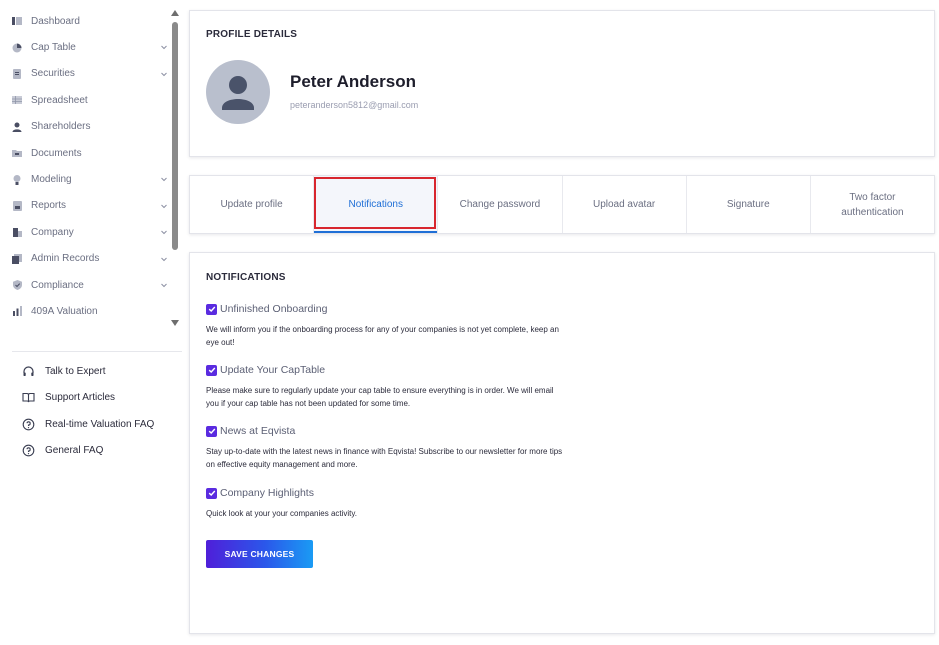 The height and width of the screenshot is (645, 939). I want to click on sidebar-item-label: Dashboard, so click(55, 21).